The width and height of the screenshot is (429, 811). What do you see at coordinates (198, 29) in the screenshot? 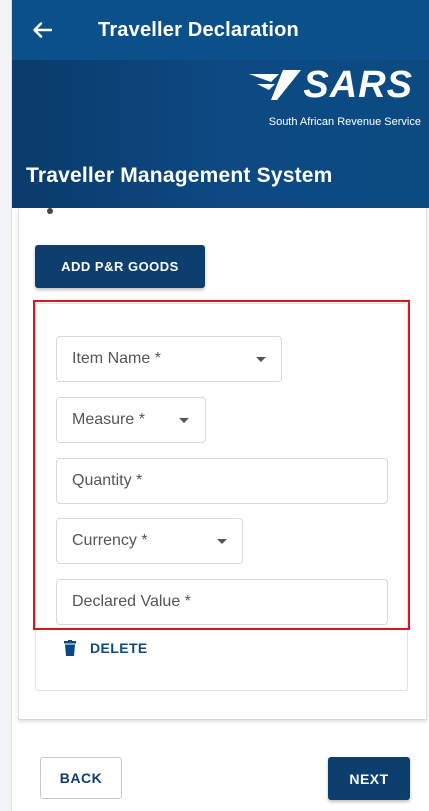
I see `page-title: Traveller Declaration` at bounding box center [198, 29].